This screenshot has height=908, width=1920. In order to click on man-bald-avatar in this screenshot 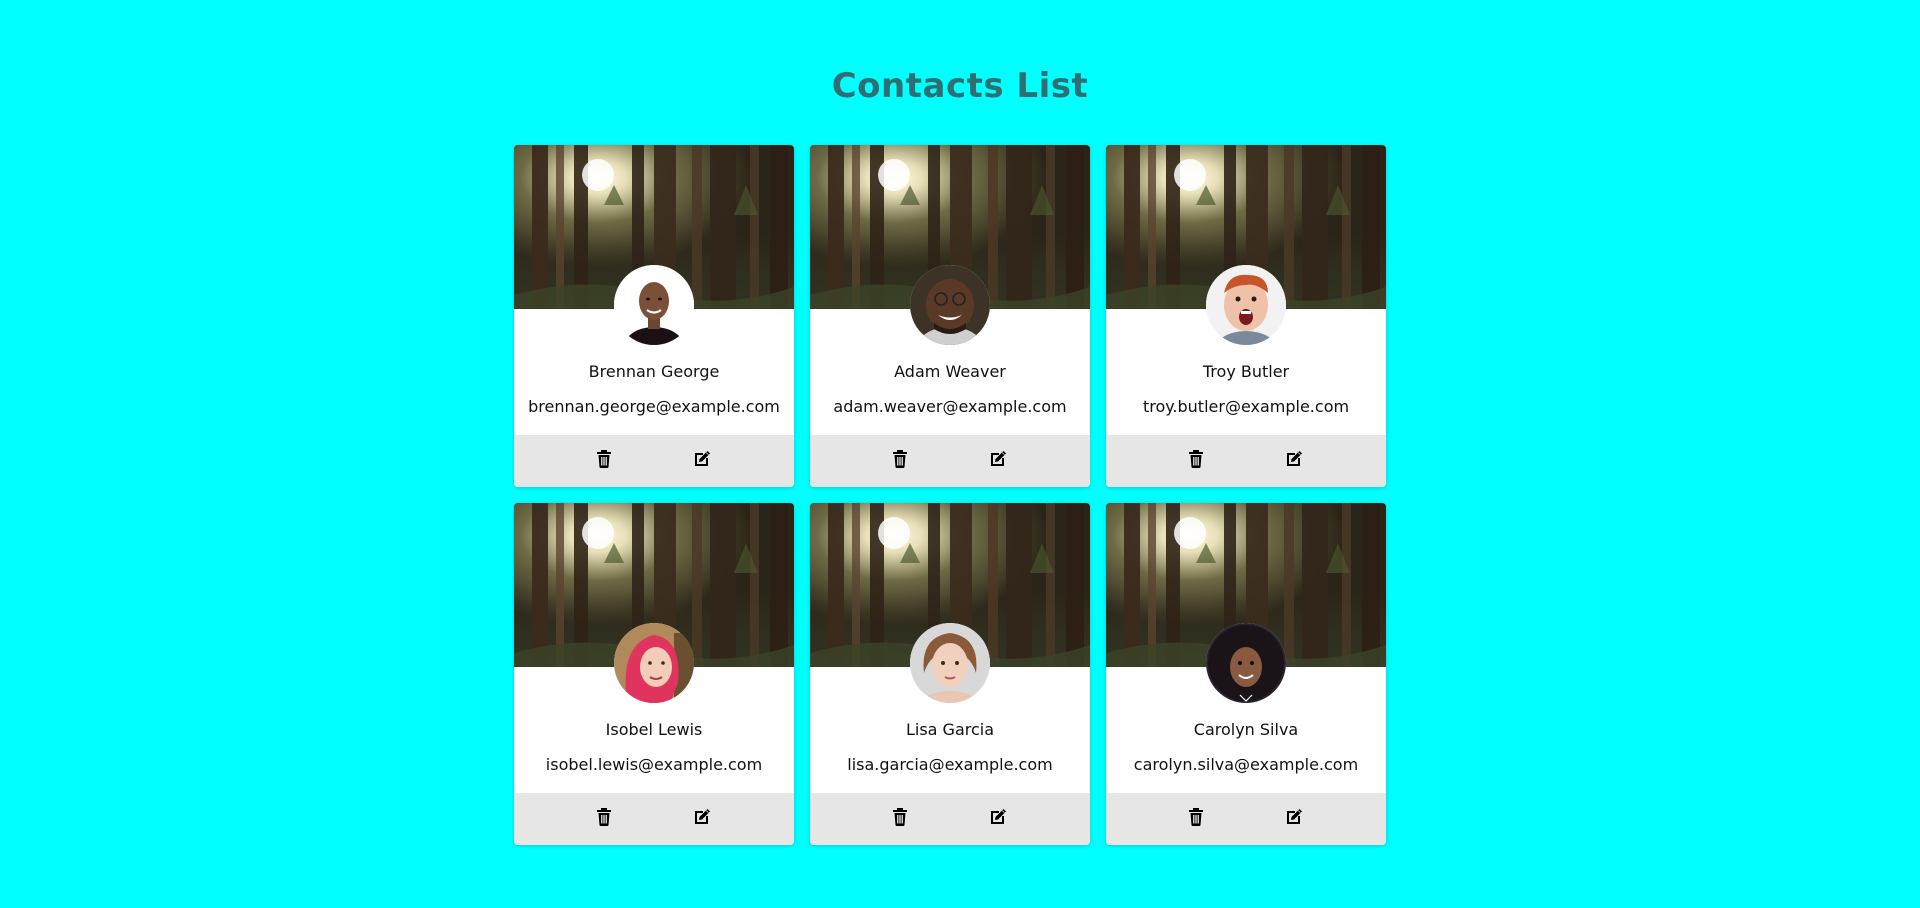, I will do `click(654, 305)`.